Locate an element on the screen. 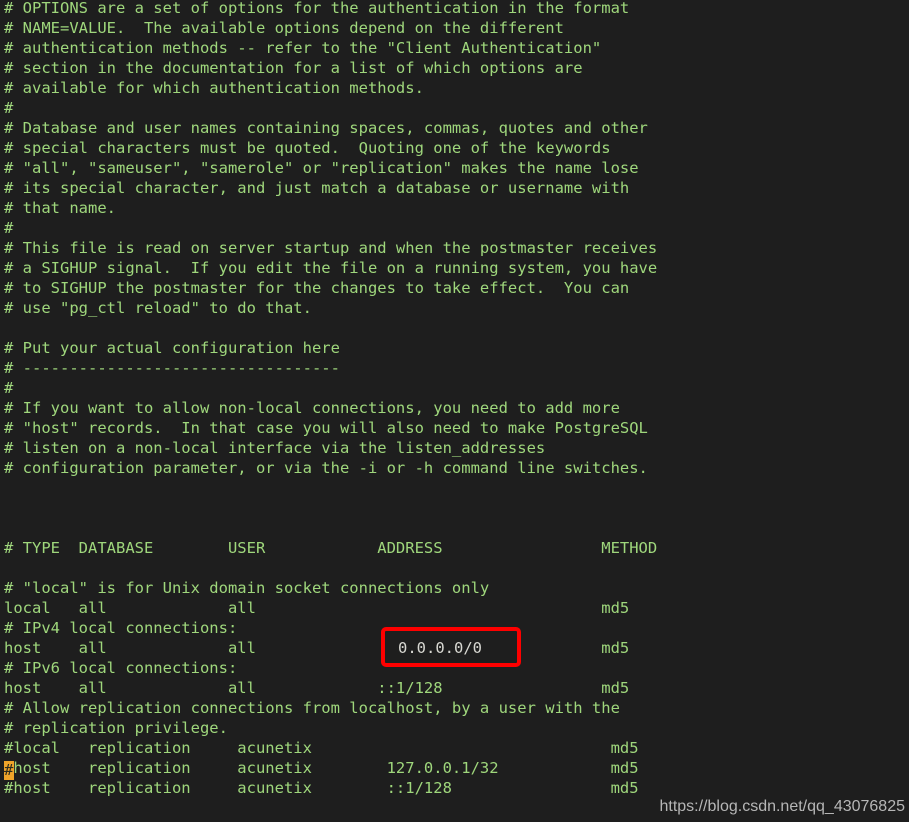  text-line-17: # Put your actual configuration here is located at coordinates (172, 348).